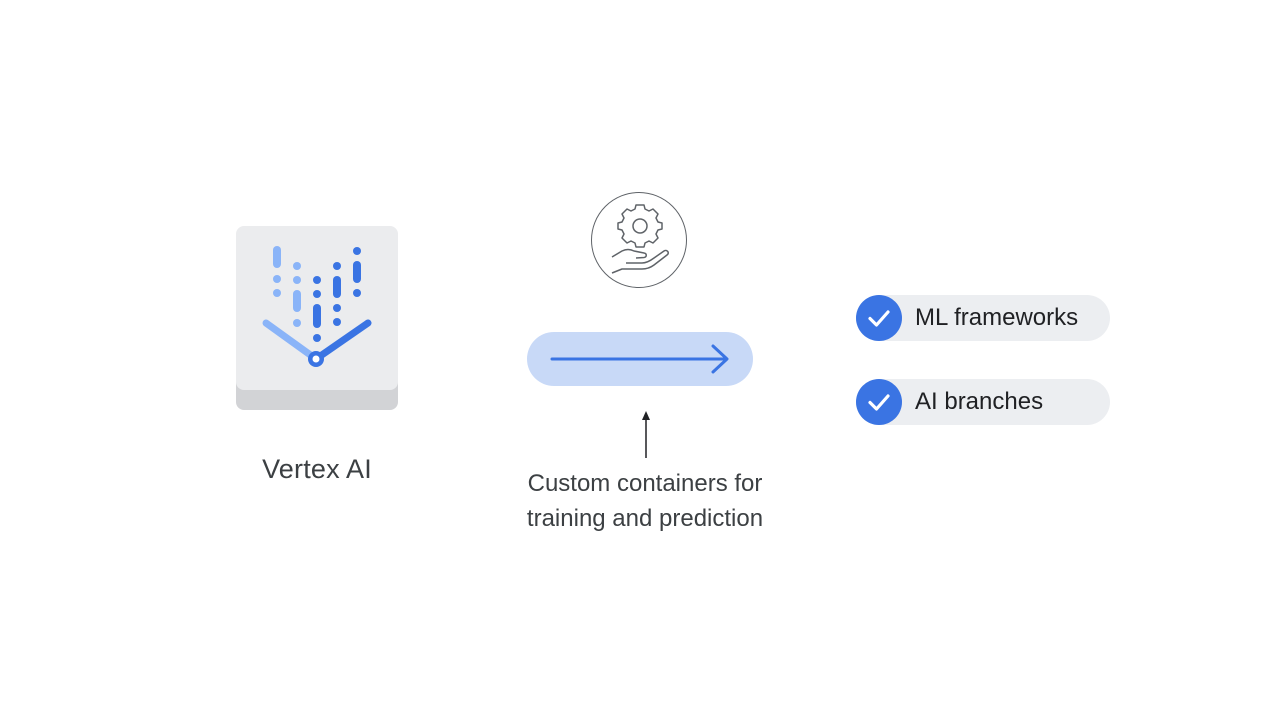 The width and height of the screenshot is (1280, 720). I want to click on caption-line-1: Custom containers for, so click(645, 483).